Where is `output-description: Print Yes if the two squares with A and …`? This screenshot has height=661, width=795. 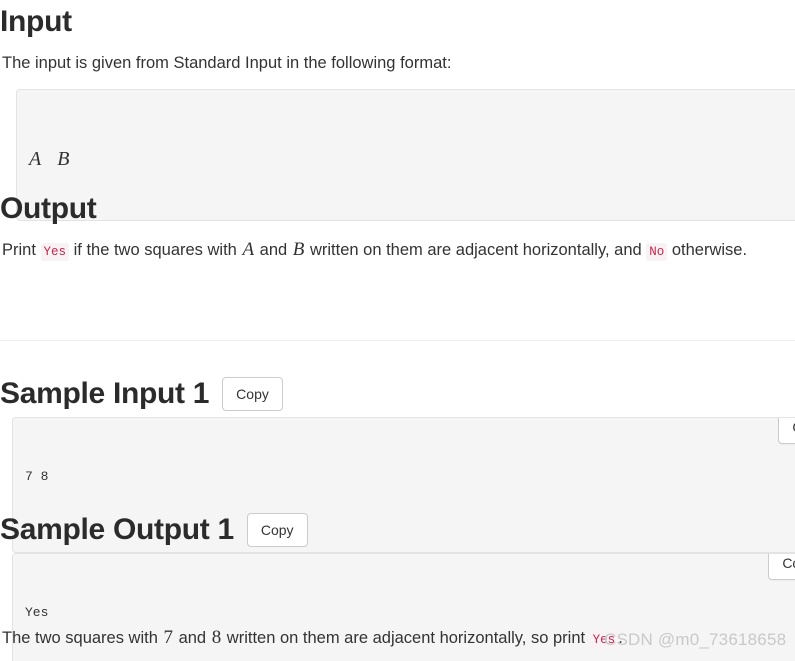
output-description: Print Yes if the two squares with A and … is located at coordinates (398, 249).